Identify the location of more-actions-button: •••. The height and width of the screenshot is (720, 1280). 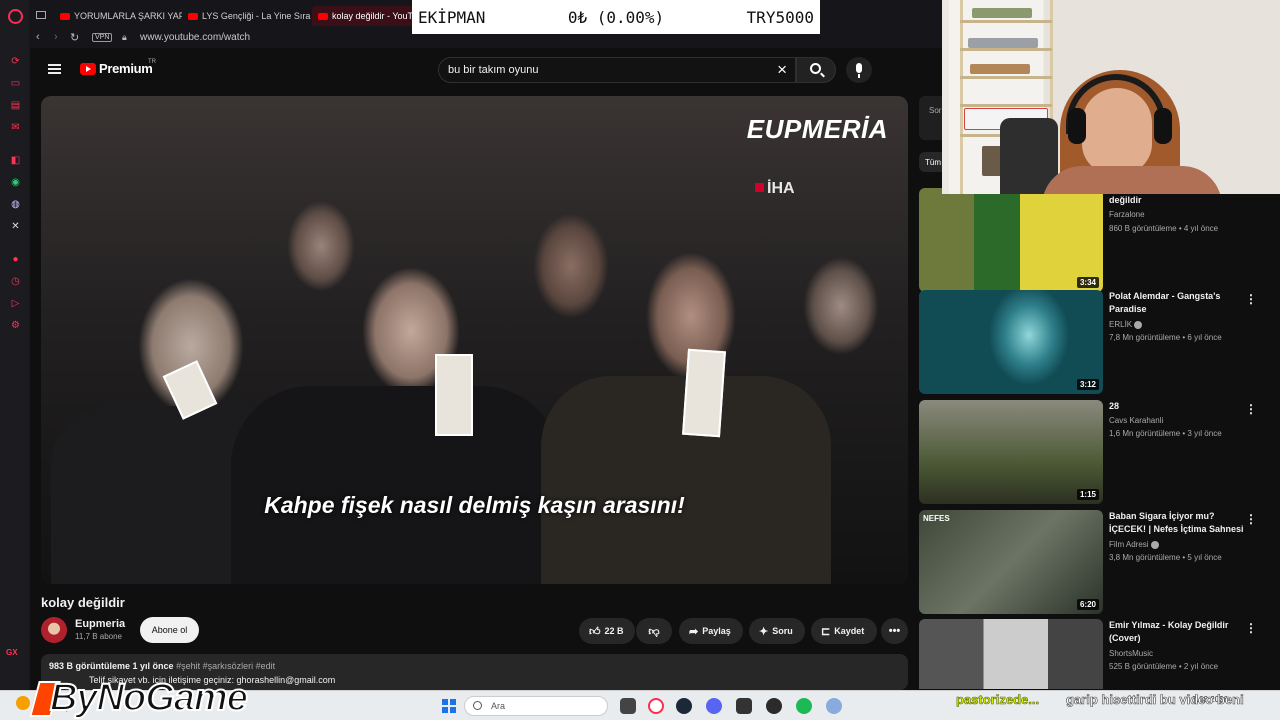
(894, 631).